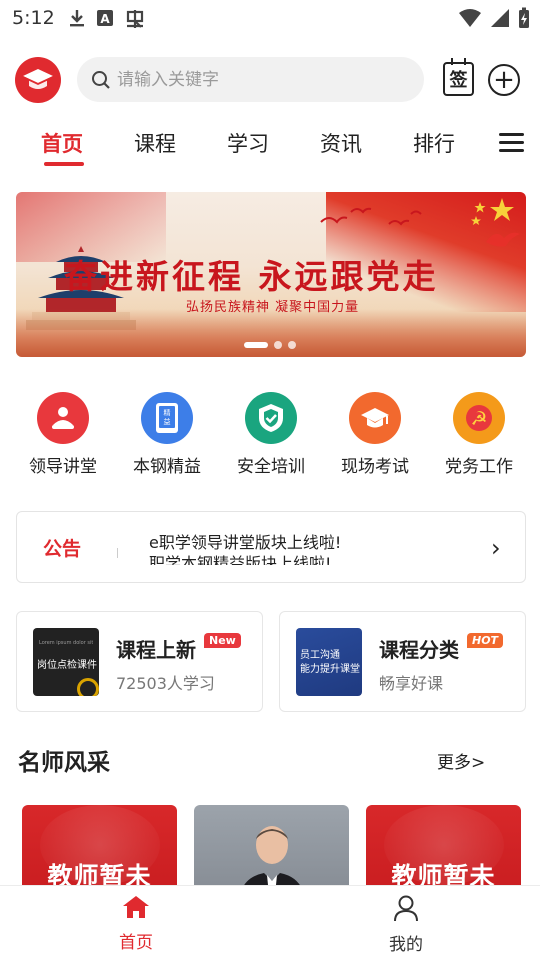 The height and width of the screenshot is (960, 540). Describe the element at coordinates (256, 345) in the screenshot. I see `carousel-dot-active` at that location.